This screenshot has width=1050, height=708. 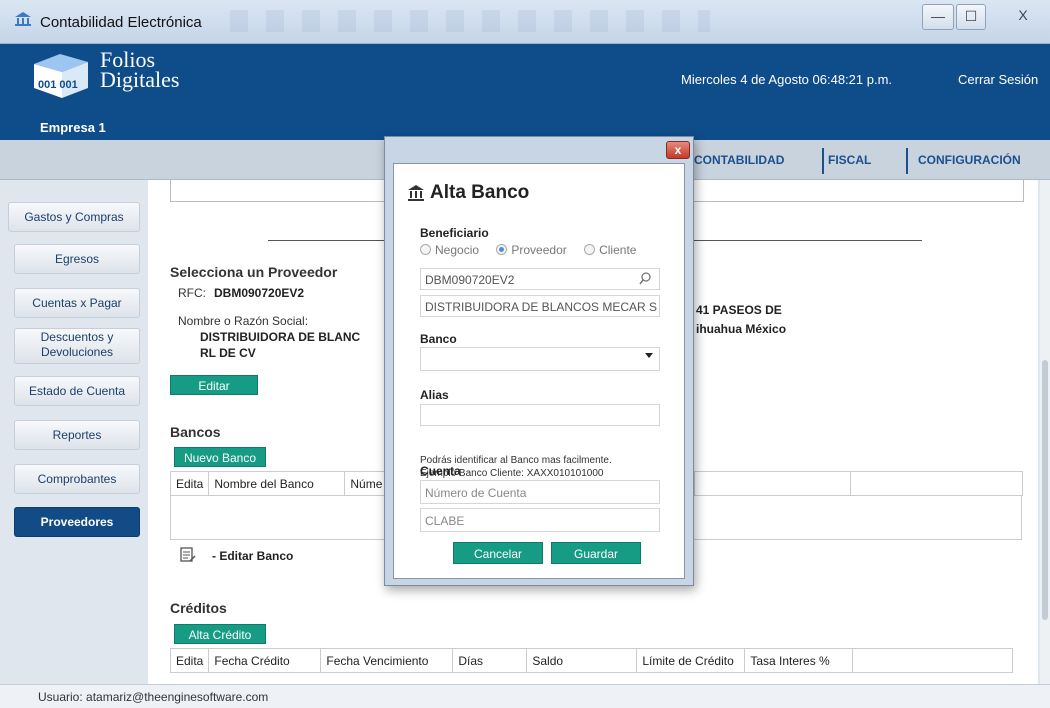 What do you see at coordinates (253, 556) in the screenshot?
I see `editar-banco-hint: - Editar Banco` at bounding box center [253, 556].